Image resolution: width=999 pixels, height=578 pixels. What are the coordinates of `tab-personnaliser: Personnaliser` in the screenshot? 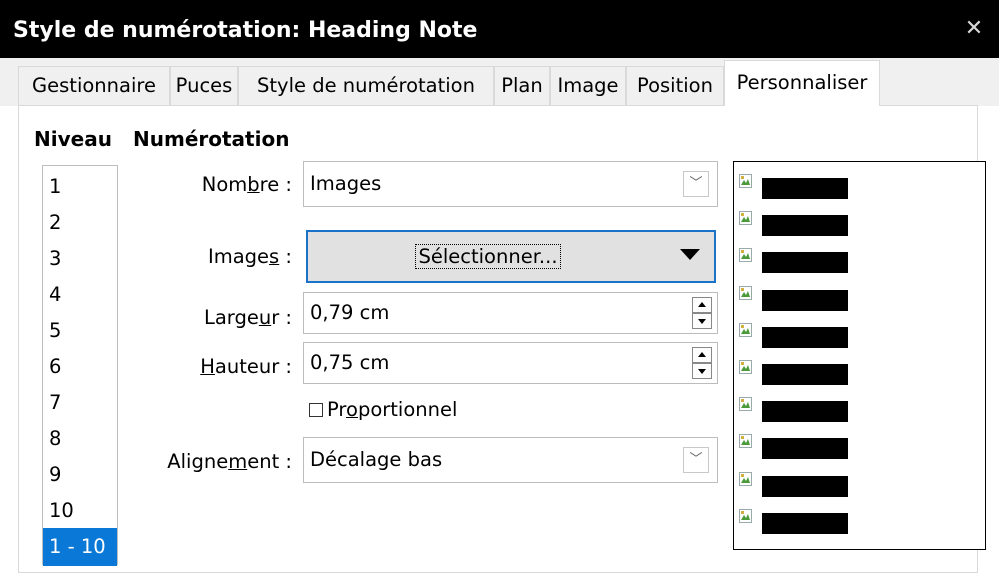 It's located at (802, 83).